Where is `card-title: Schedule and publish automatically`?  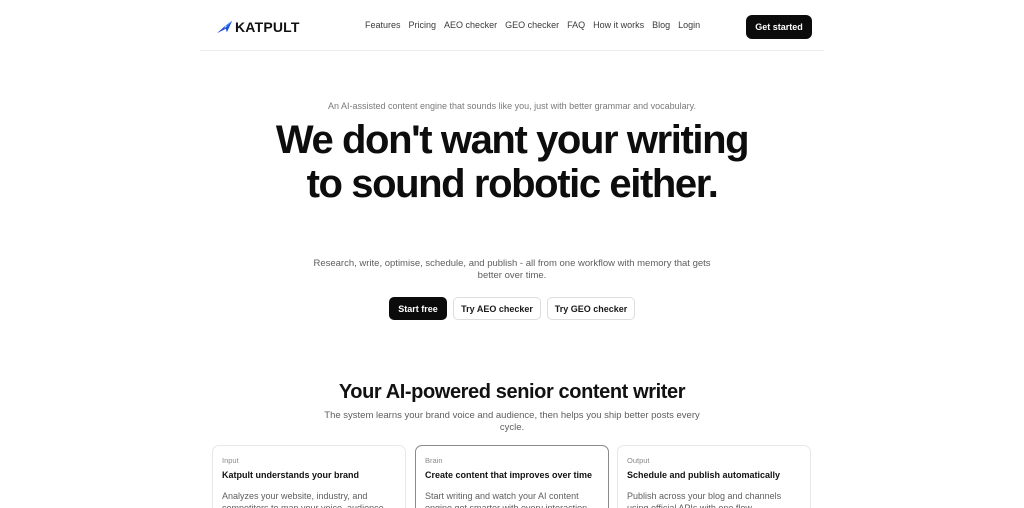 card-title: Schedule and publish automatically is located at coordinates (704, 475).